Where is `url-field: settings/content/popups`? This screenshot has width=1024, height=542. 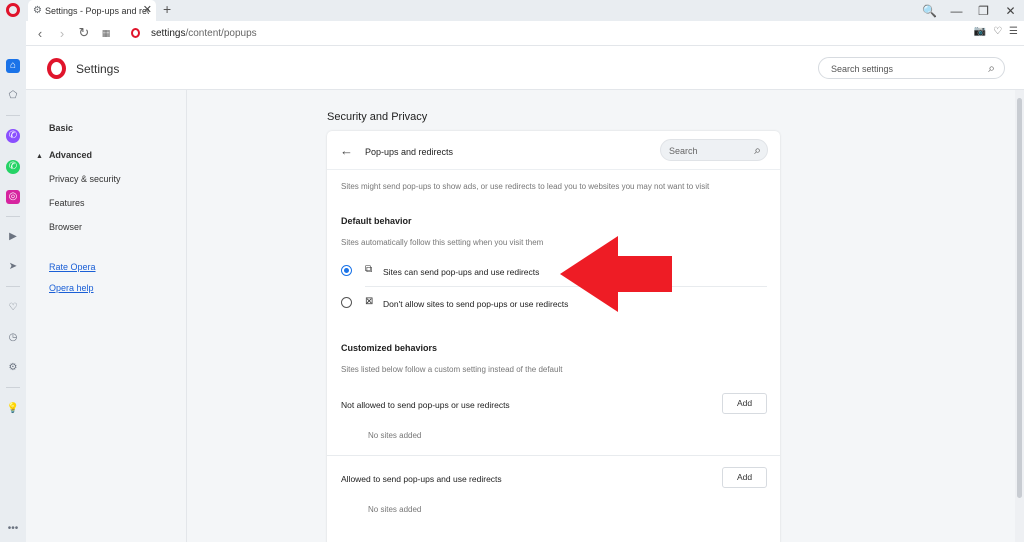 url-field: settings/content/popups is located at coordinates (204, 33).